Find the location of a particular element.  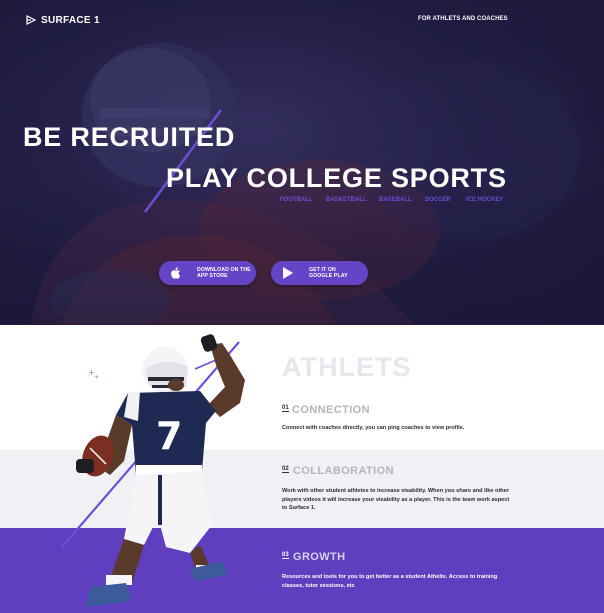

sport-link-ice-hockey: ICE HOCKEY is located at coordinates (484, 200).